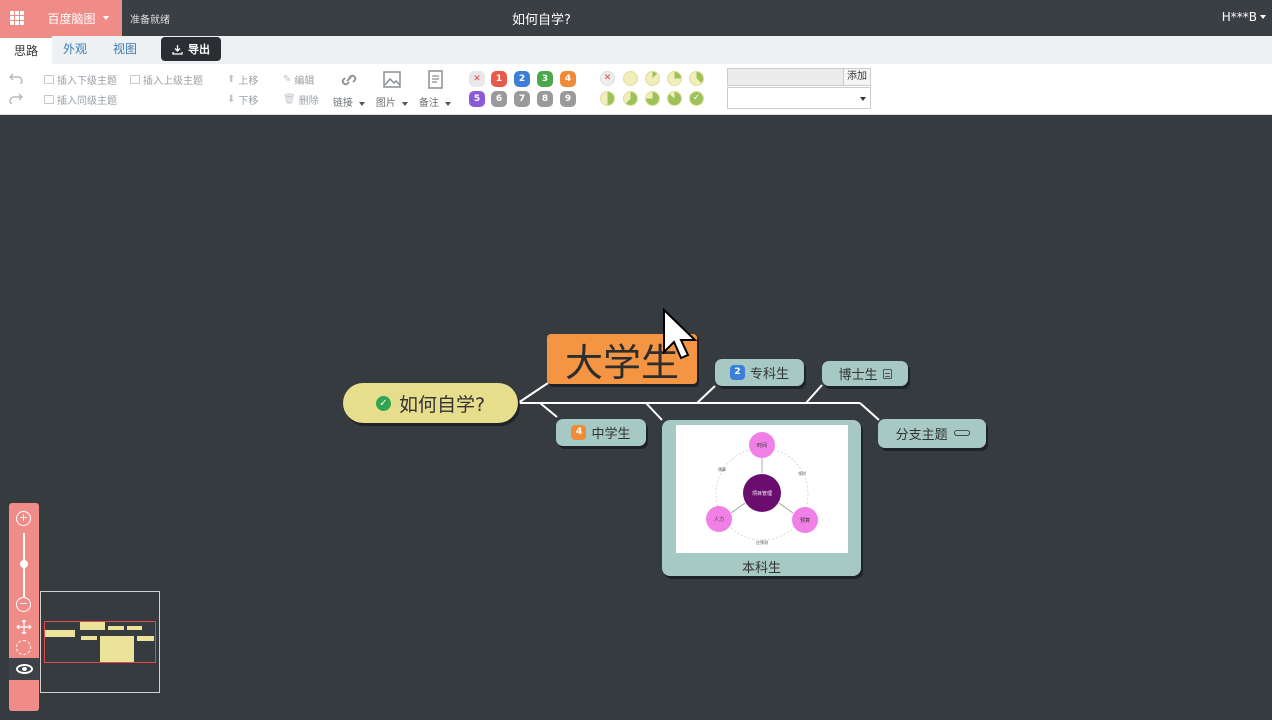 Image resolution: width=1272 pixels, height=720 pixels. I want to click on move-icon, so click(24, 627).